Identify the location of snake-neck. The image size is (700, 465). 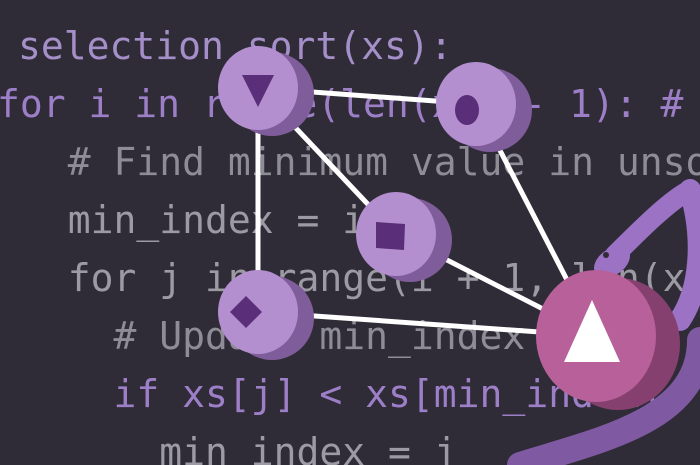
(684, 255).